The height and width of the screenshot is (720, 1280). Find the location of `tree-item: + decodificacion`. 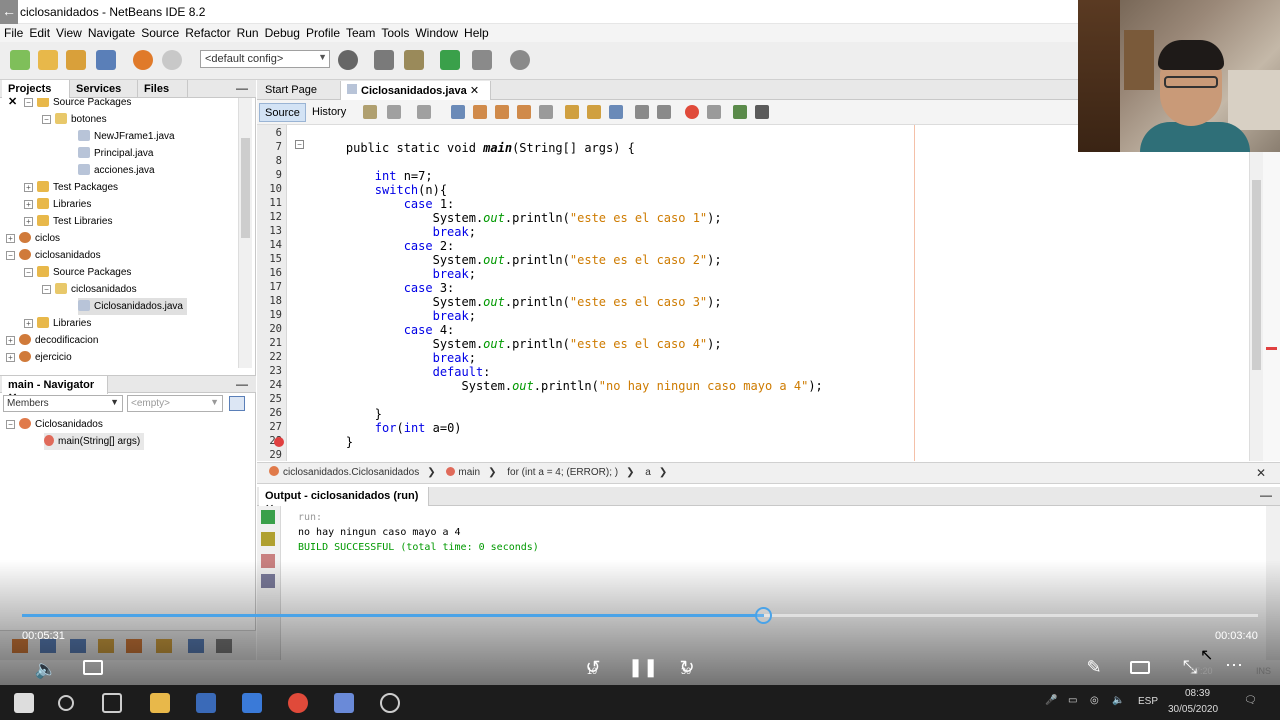

tree-item: + decodificacion is located at coordinates (52, 340).